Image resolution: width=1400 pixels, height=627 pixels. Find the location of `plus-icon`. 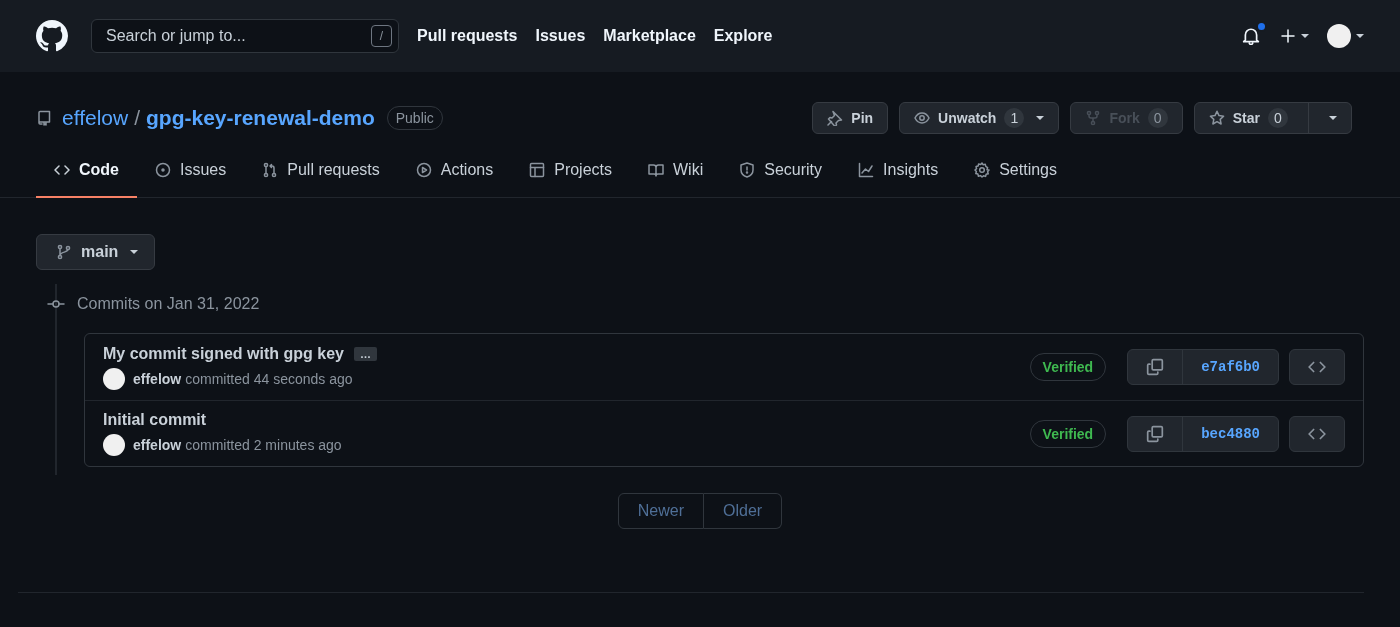

plus-icon is located at coordinates (1288, 36).